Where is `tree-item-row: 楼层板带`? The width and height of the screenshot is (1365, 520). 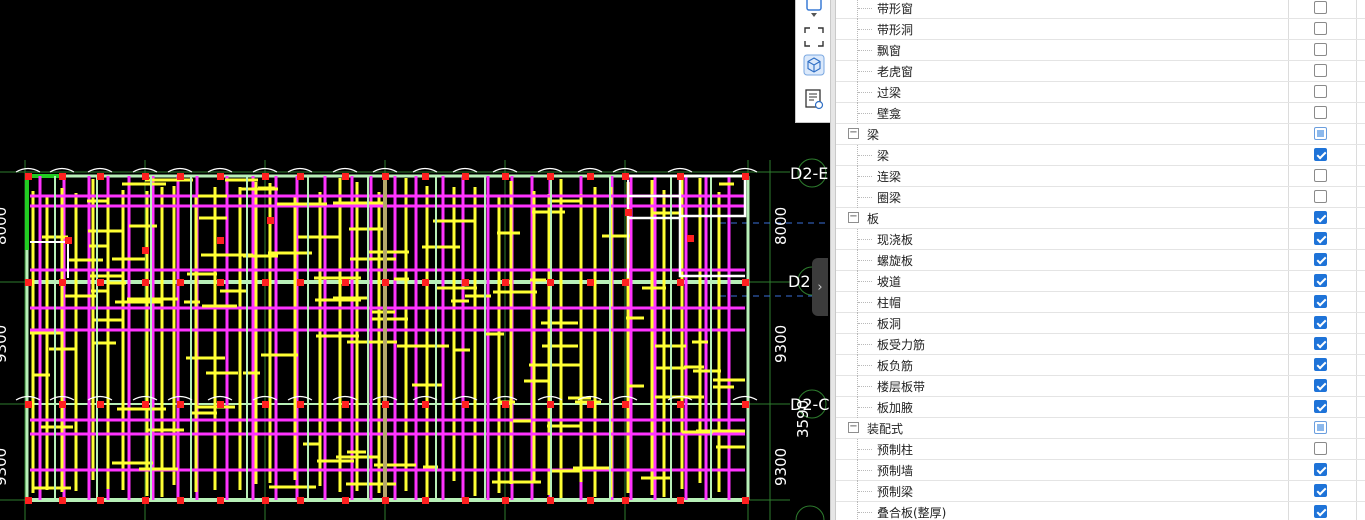 tree-item-row: 楼层板带 is located at coordinates (1100, 386).